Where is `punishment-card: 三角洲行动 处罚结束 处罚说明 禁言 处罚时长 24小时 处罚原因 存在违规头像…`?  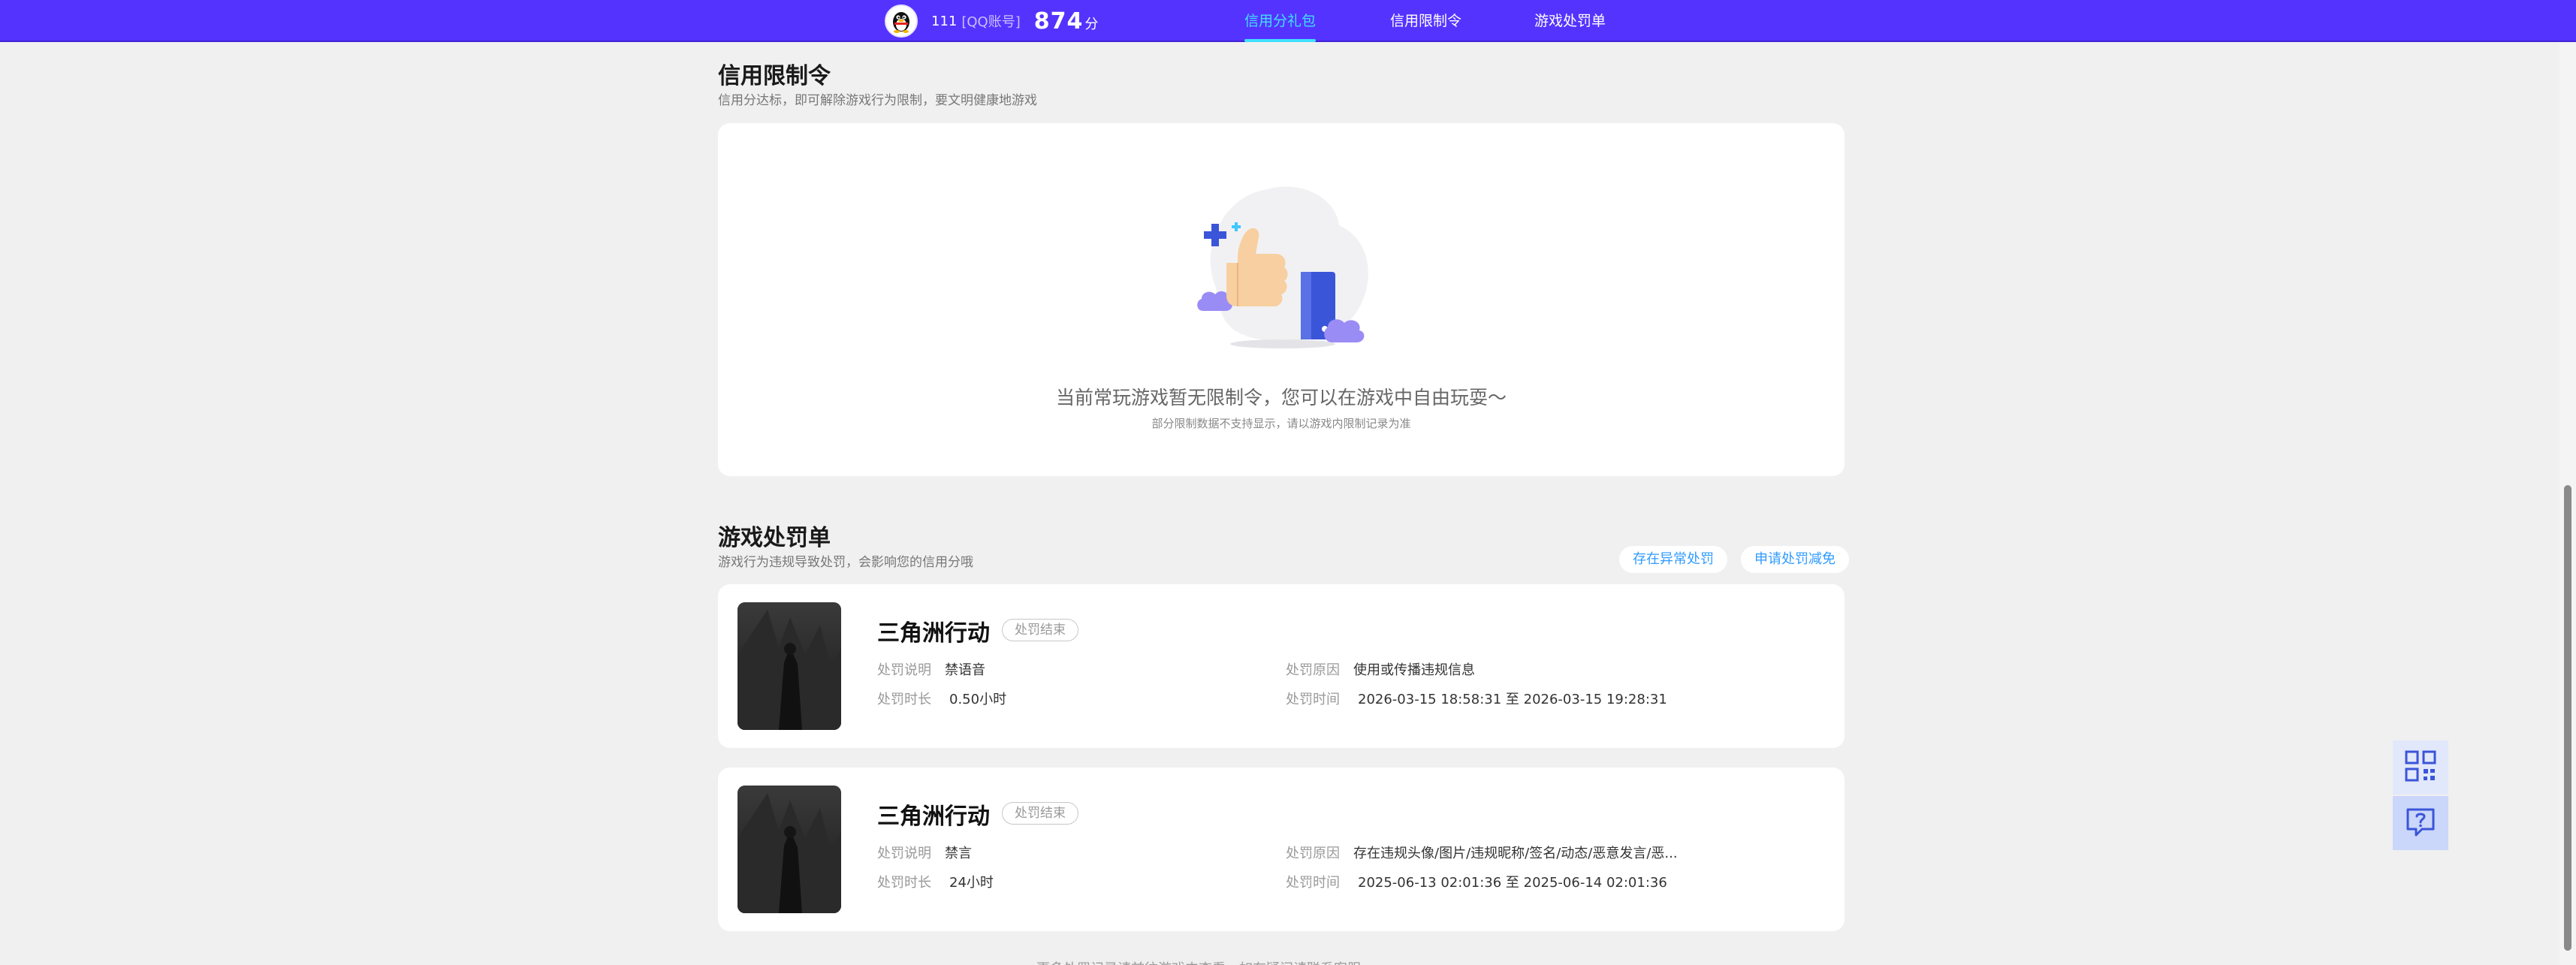 punishment-card: 三角洲行动 处罚结束 处罚说明 禁言 处罚时长 24小时 处罚原因 存在违规头像… is located at coordinates (1281, 849).